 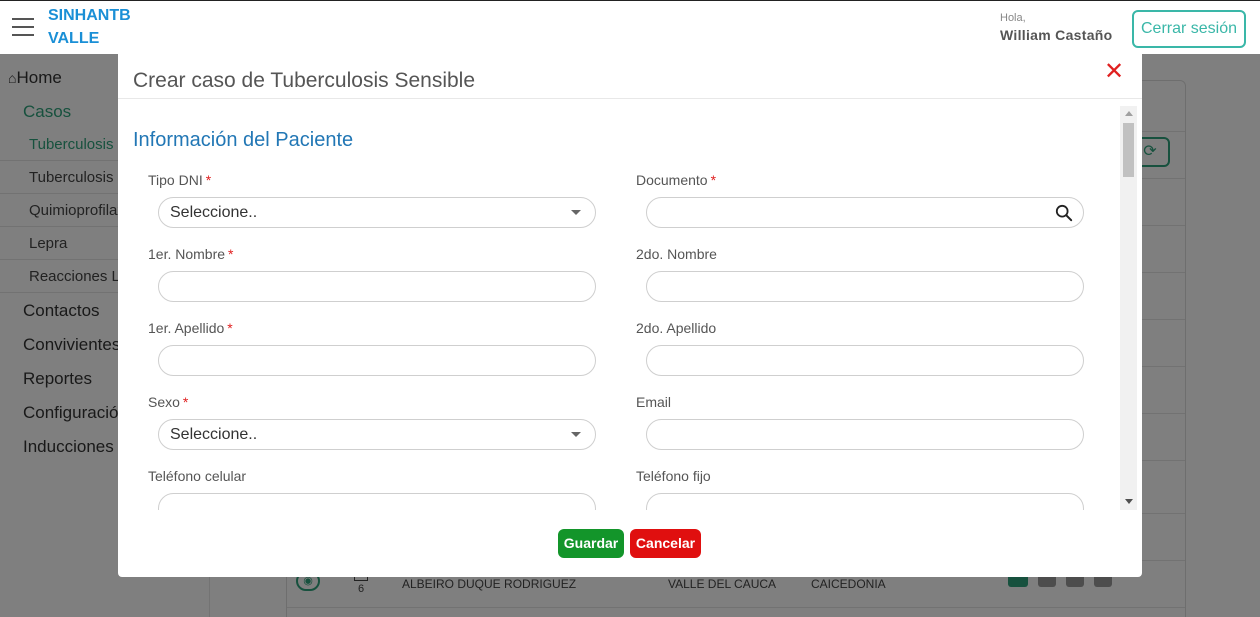 I want to click on apellido2-label: 2do. Apellido, so click(x=676, y=328).